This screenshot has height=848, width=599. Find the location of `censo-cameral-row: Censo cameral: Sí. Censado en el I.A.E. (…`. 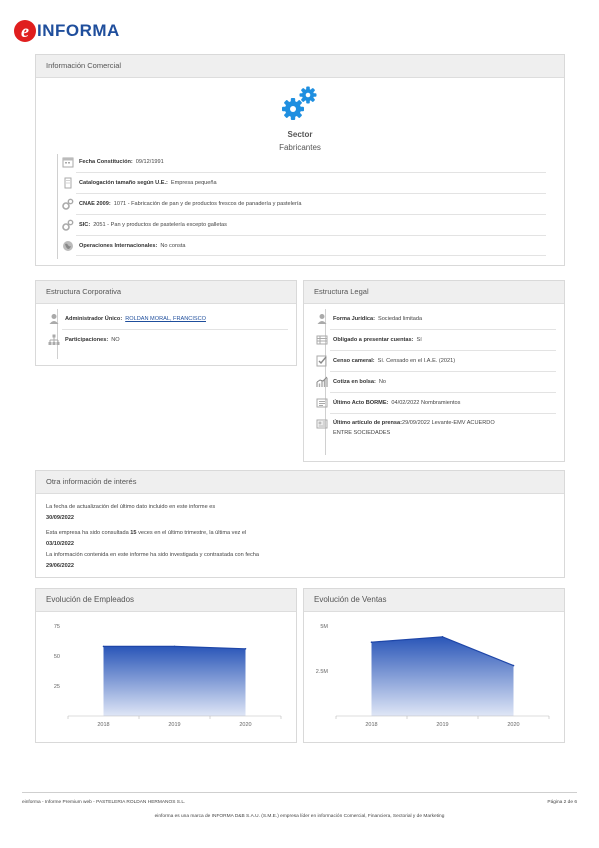

censo-cameral-row: Censo cameral: Sí. Censado en el I.A.E. (… is located at coordinates (385, 361).